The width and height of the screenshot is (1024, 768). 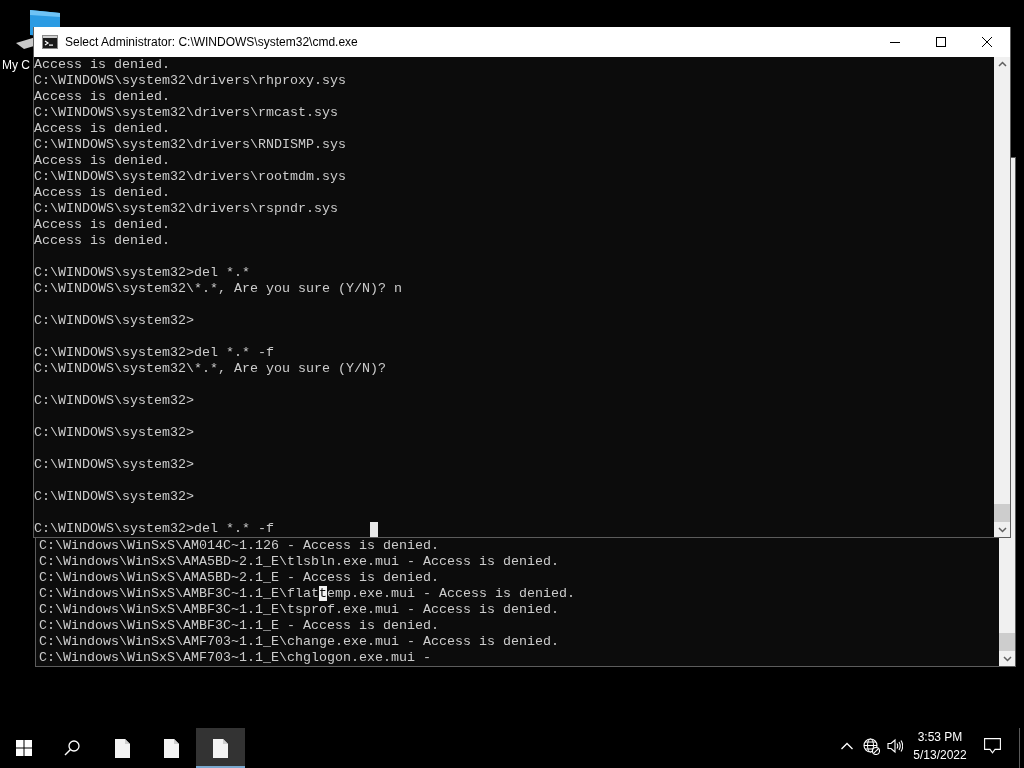 I want to click on console-line: C:\WINDOWS\system32\*.*, Are you sure (Y/N)? n, so click(x=218, y=289).